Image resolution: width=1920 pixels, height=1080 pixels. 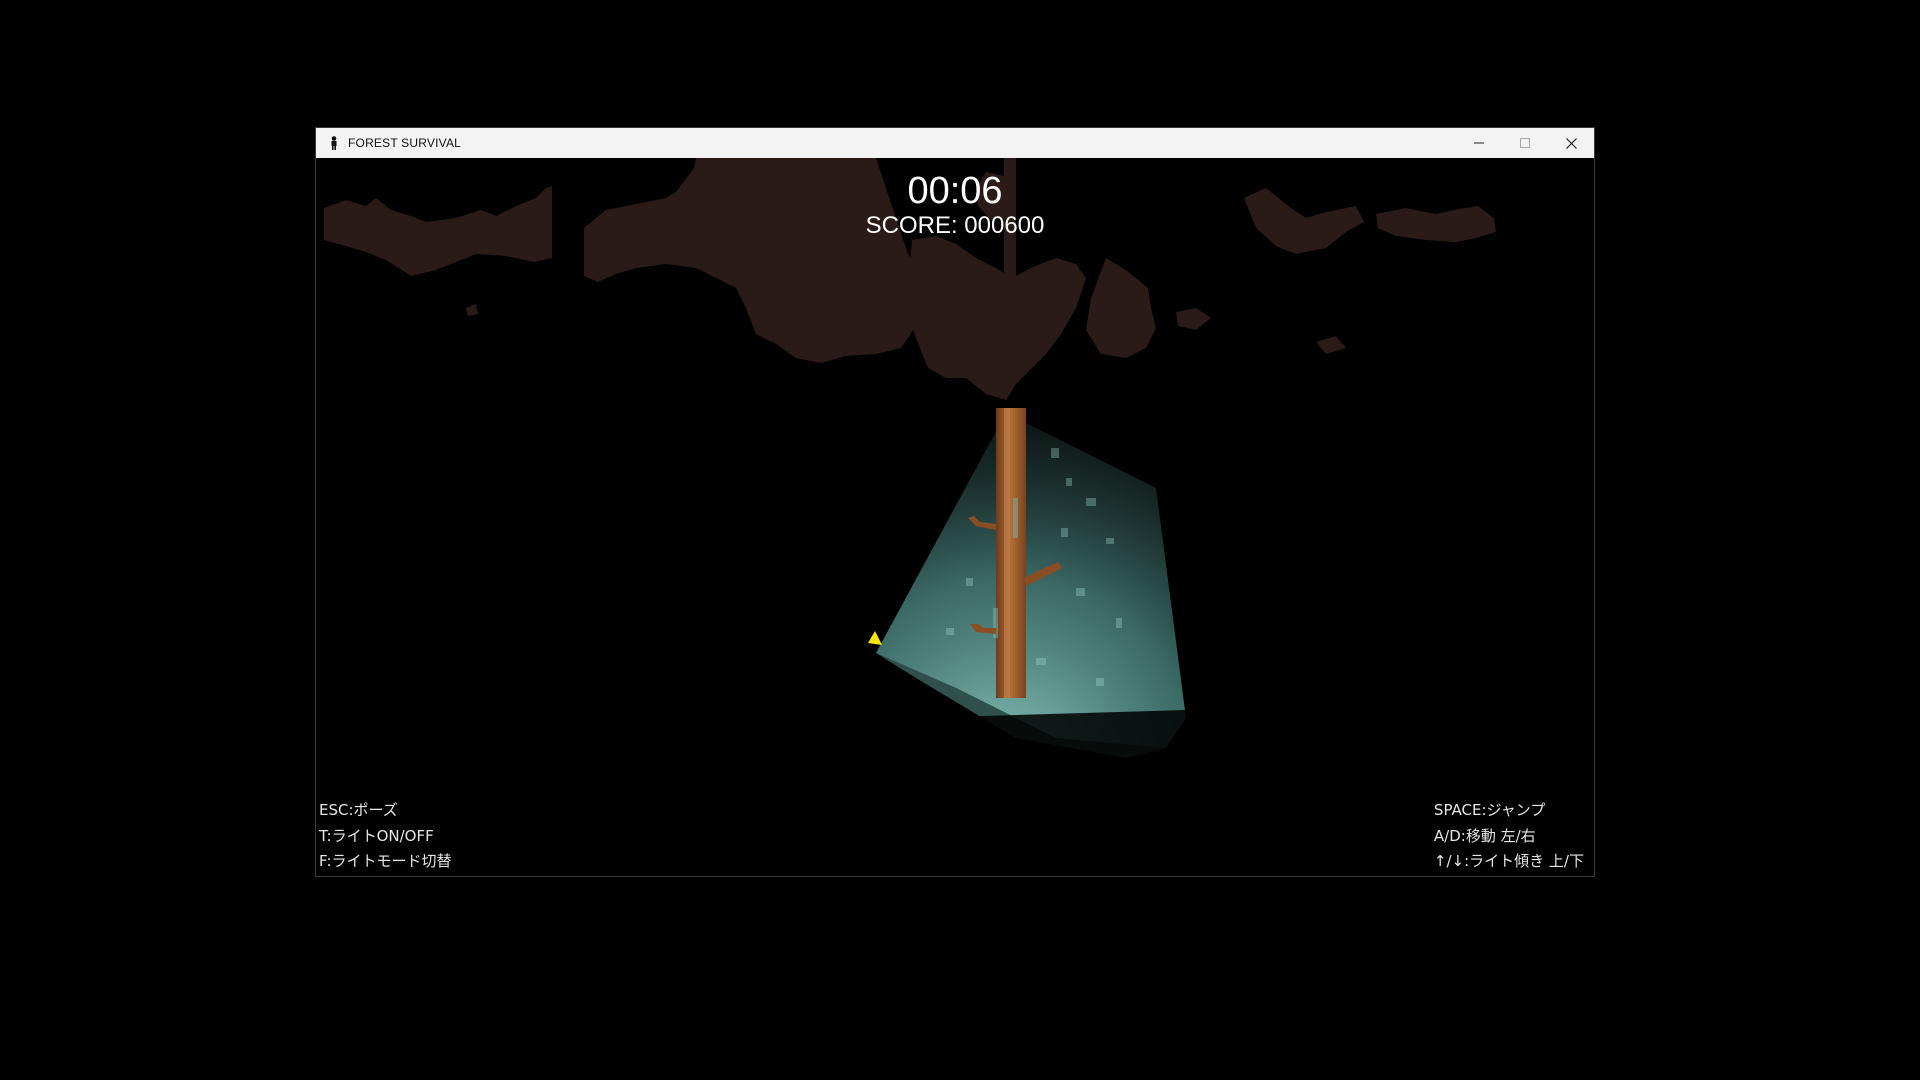 I want to click on help-line-jump: SPACE:ジャンプ, so click(x=1489, y=810).